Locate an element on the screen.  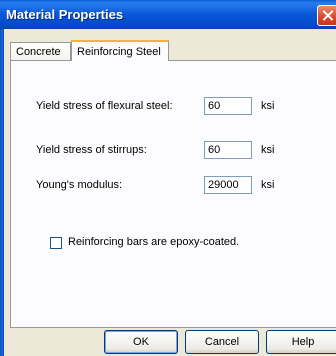
tab-concrete-label: Concrete is located at coordinates (38, 52).